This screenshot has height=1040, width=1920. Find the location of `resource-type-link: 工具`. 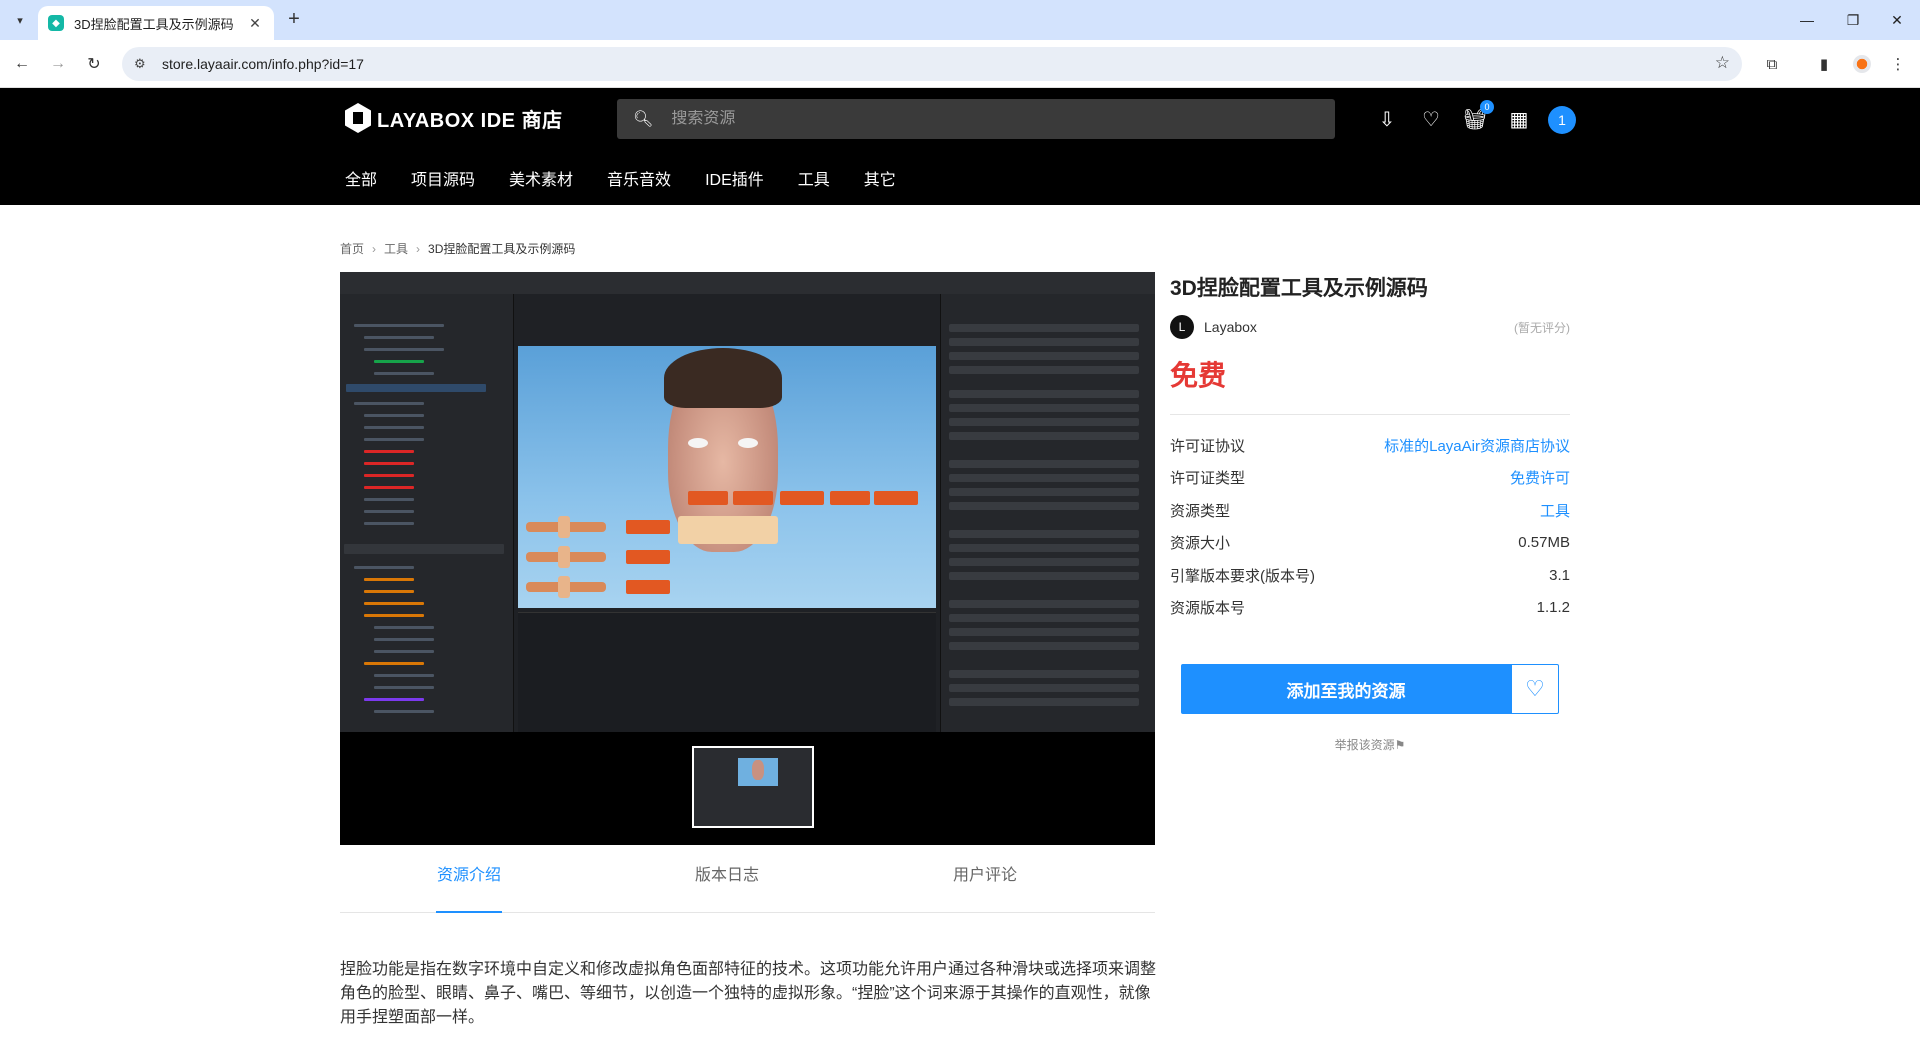

resource-type-link: 工具 is located at coordinates (1555, 510).